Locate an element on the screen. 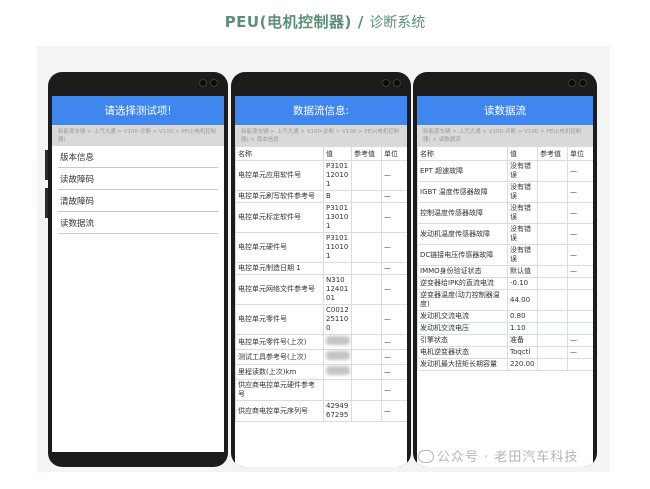  table-row: IMMO身份验证状态 默认值 — is located at coordinates (505, 271).